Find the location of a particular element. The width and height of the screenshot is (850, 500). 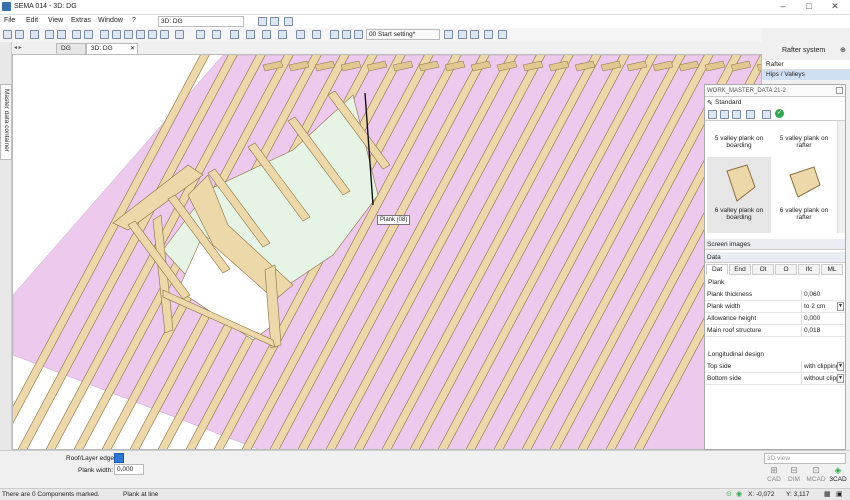

right-panel-item-rafter: Rafter is located at coordinates (806, 65).